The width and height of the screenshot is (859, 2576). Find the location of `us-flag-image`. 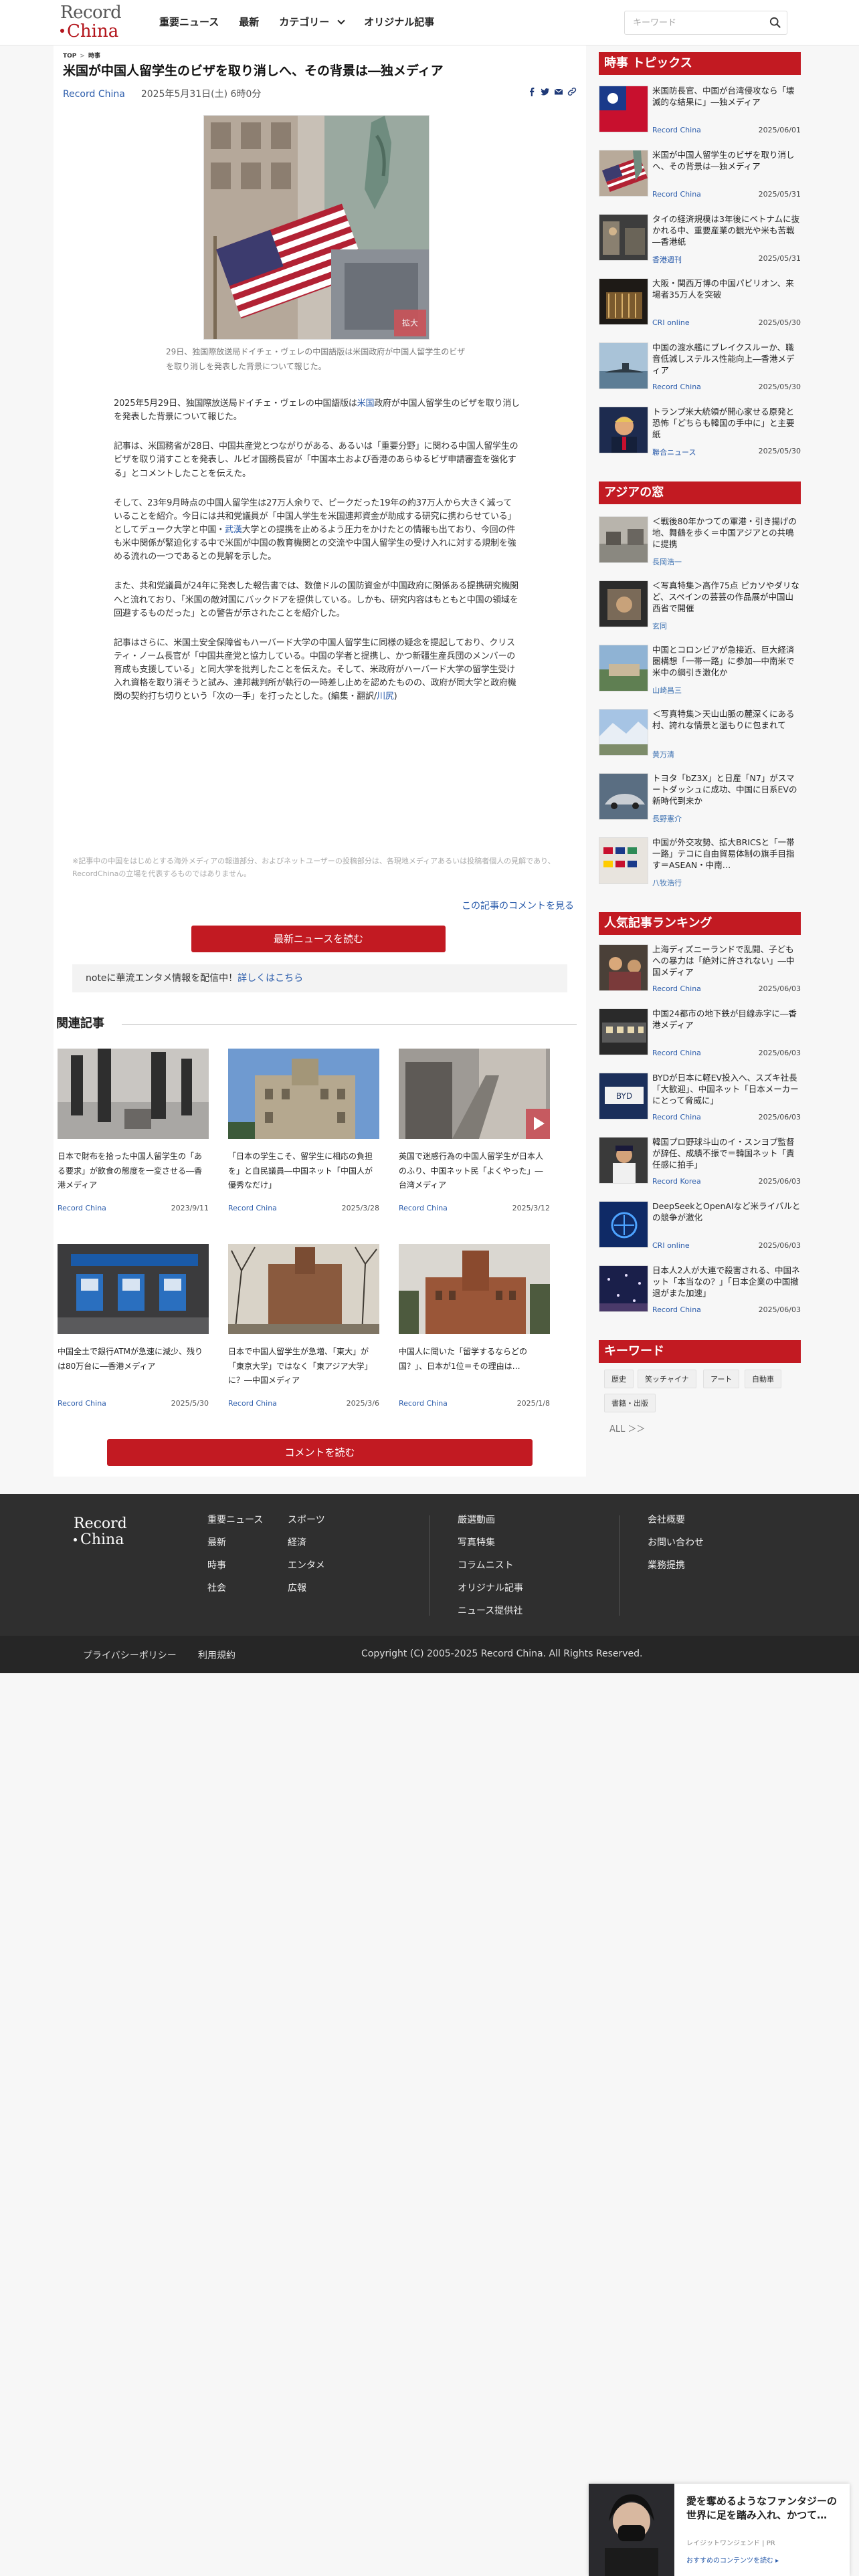

us-flag-image is located at coordinates (623, 173).